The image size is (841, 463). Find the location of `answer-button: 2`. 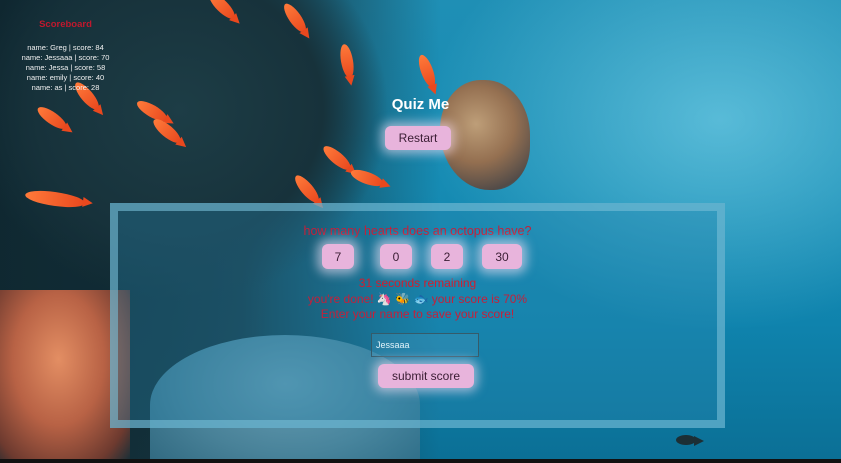

answer-button: 2 is located at coordinates (447, 256).